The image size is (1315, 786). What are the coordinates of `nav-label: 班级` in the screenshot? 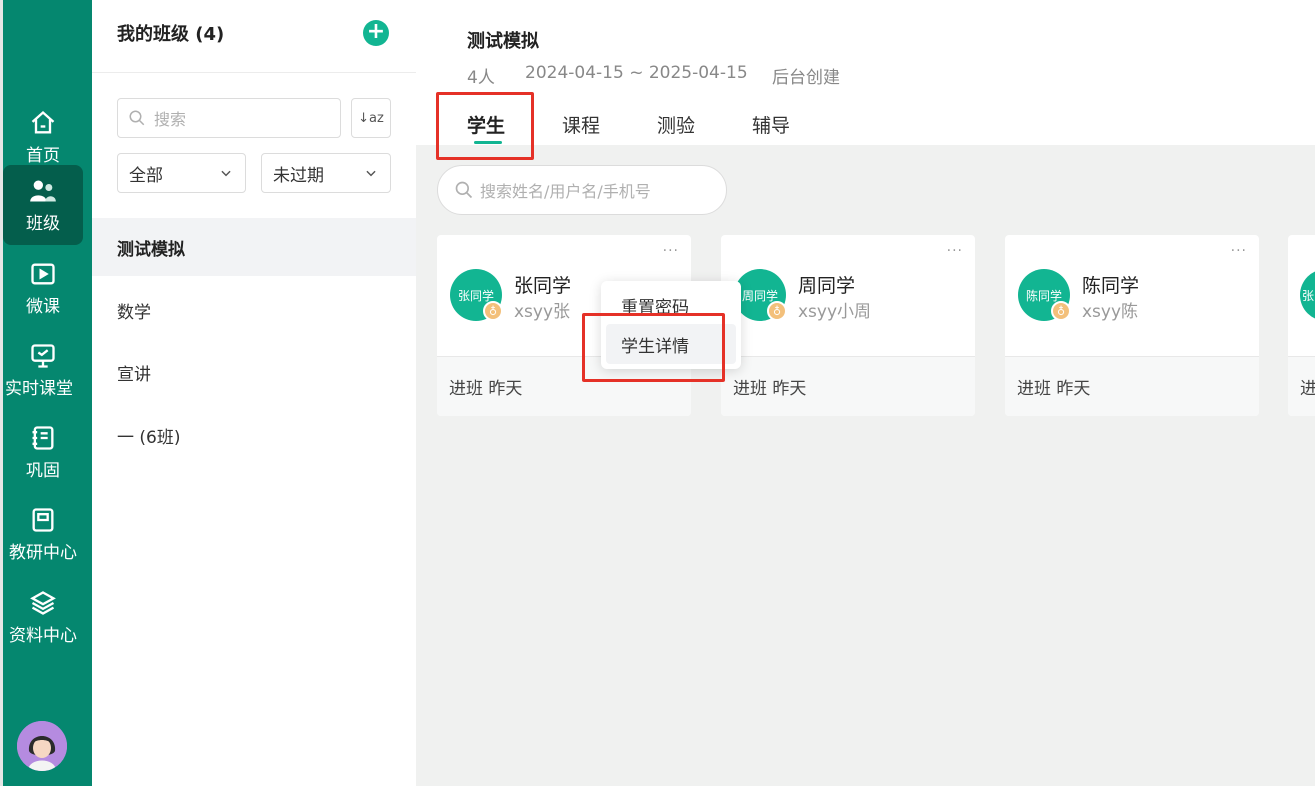 It's located at (43, 223).